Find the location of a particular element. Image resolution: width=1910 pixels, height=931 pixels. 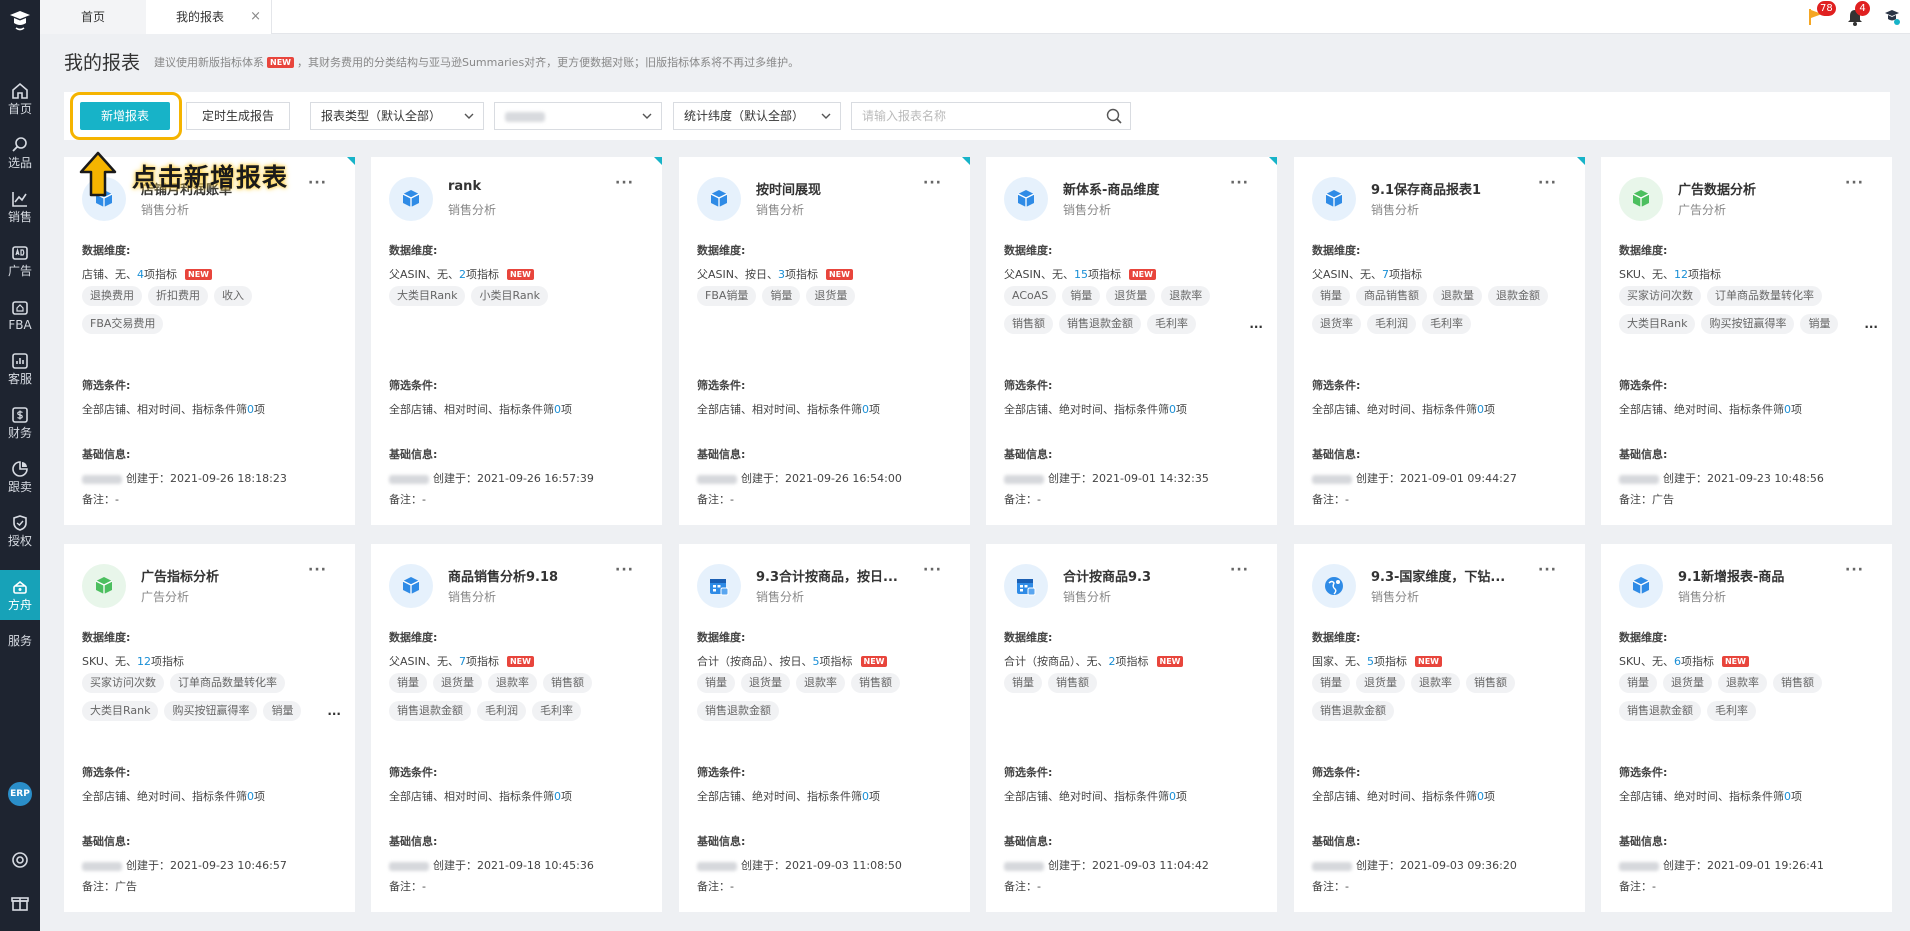

sidebar-item-selection: 选品 is located at coordinates (20, 153).